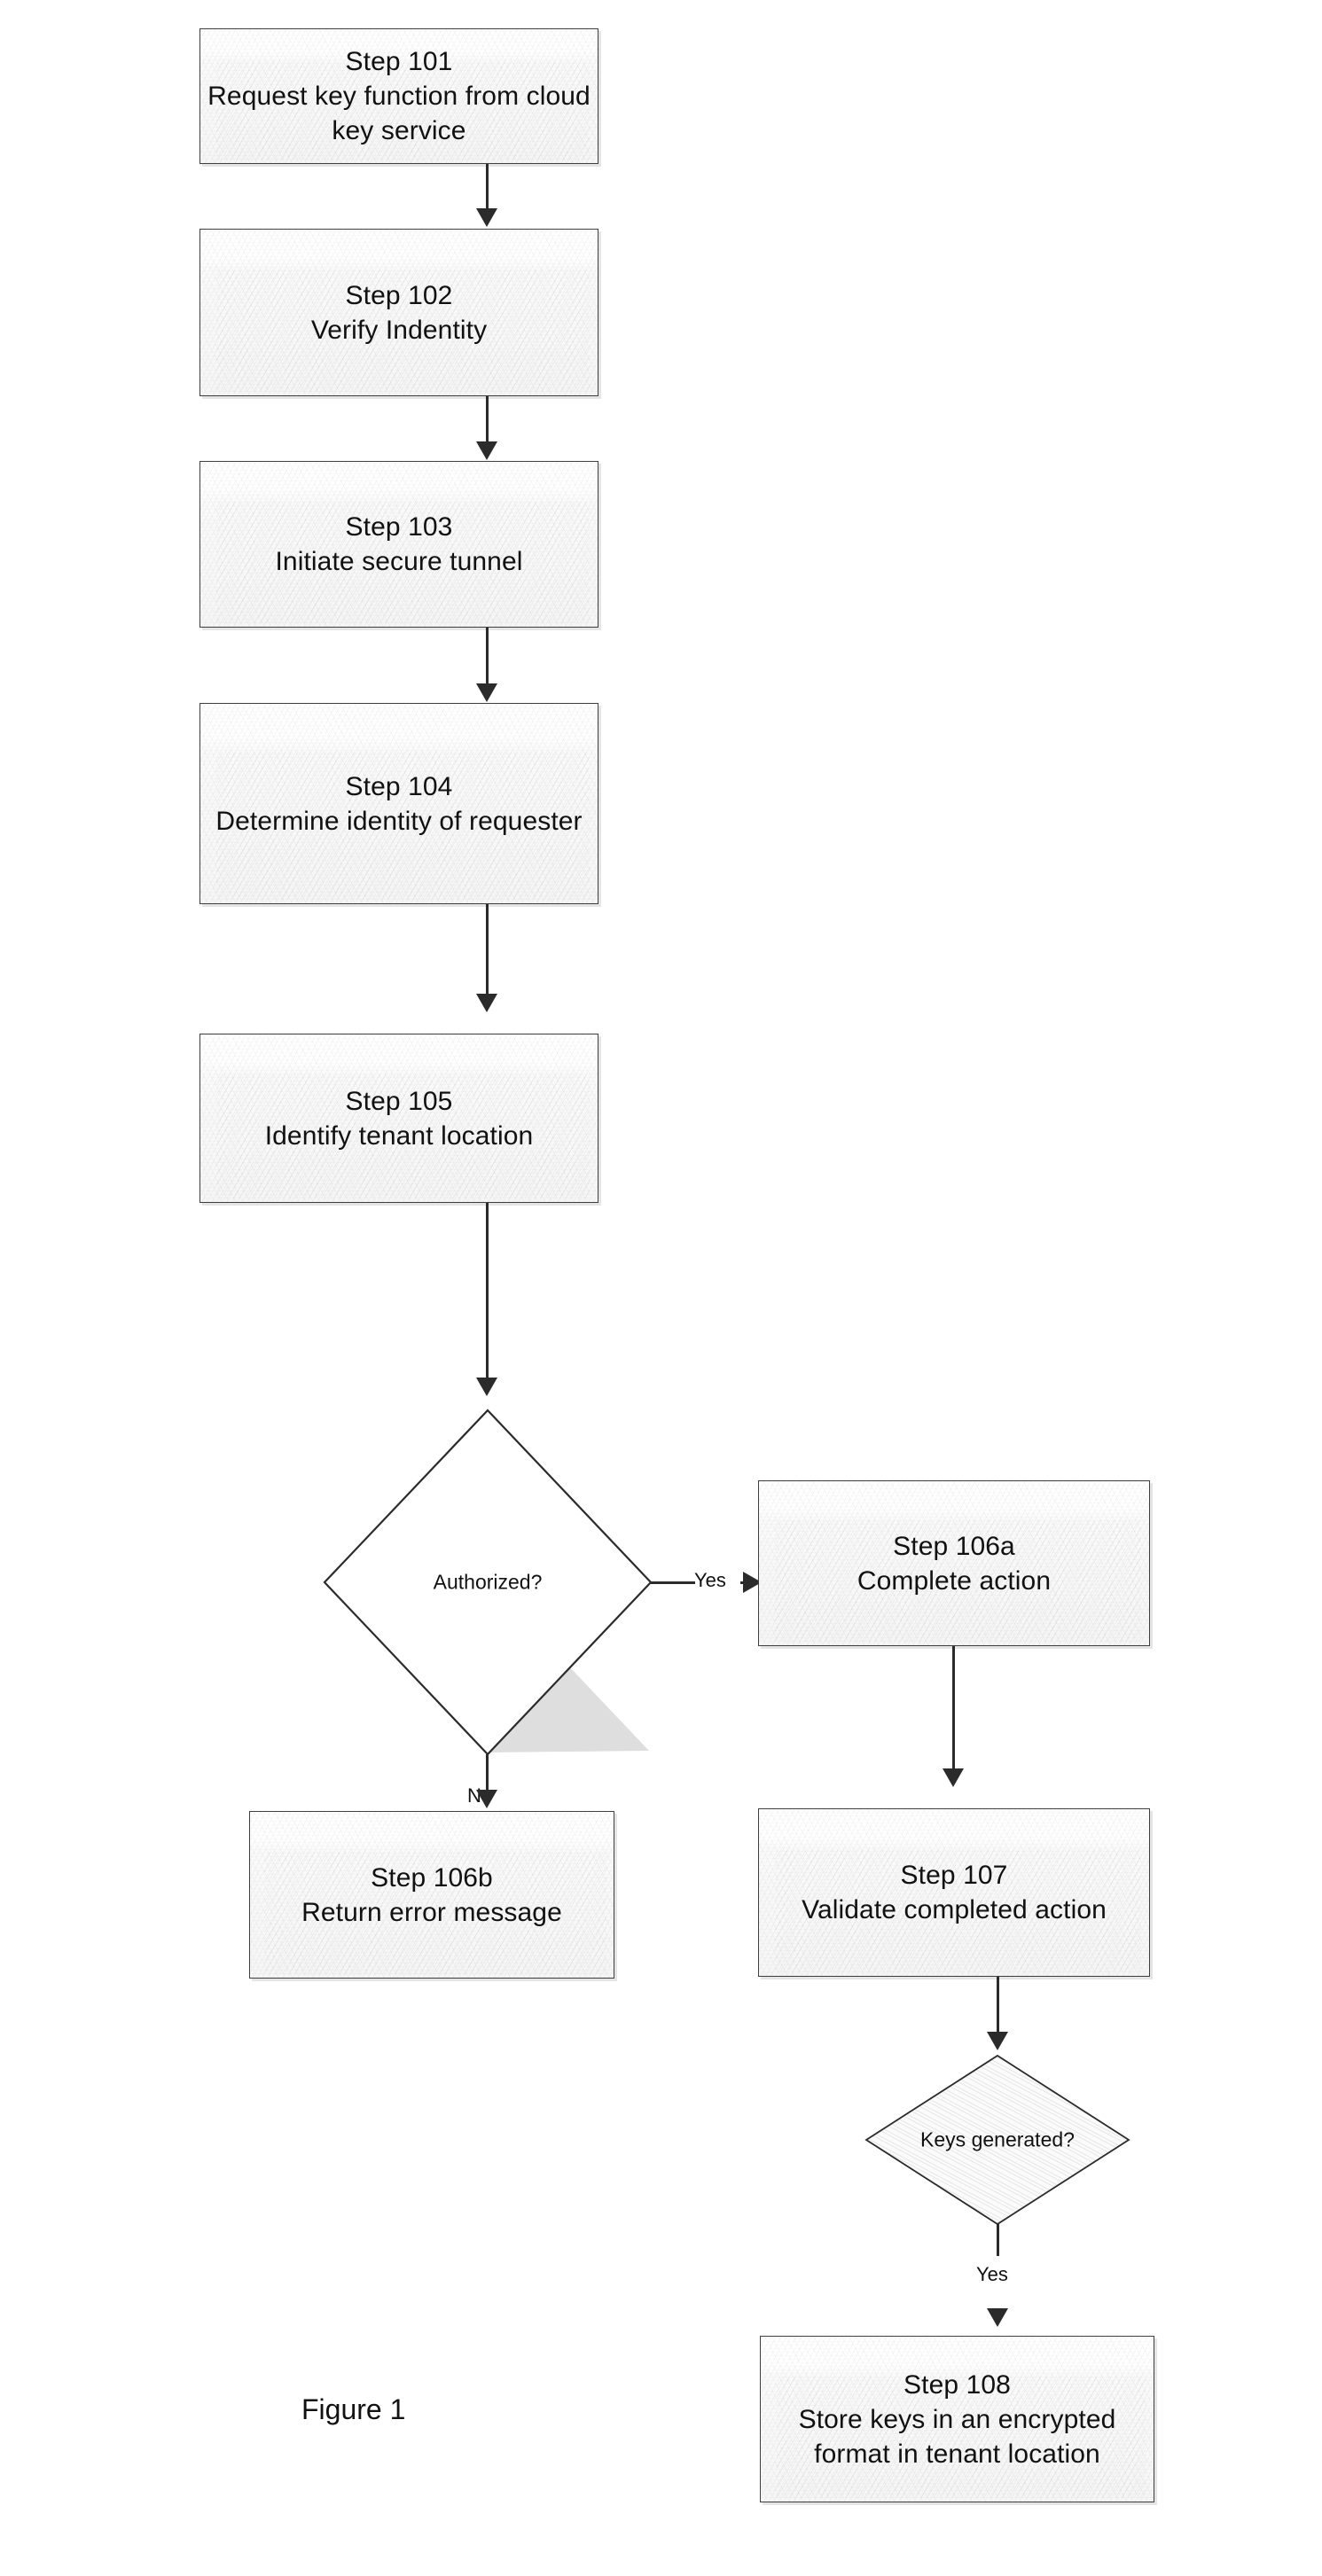 The height and width of the screenshot is (2576, 1322). I want to click on flowchart-node-step-107: Step 107 Validate completed action, so click(954, 1892).